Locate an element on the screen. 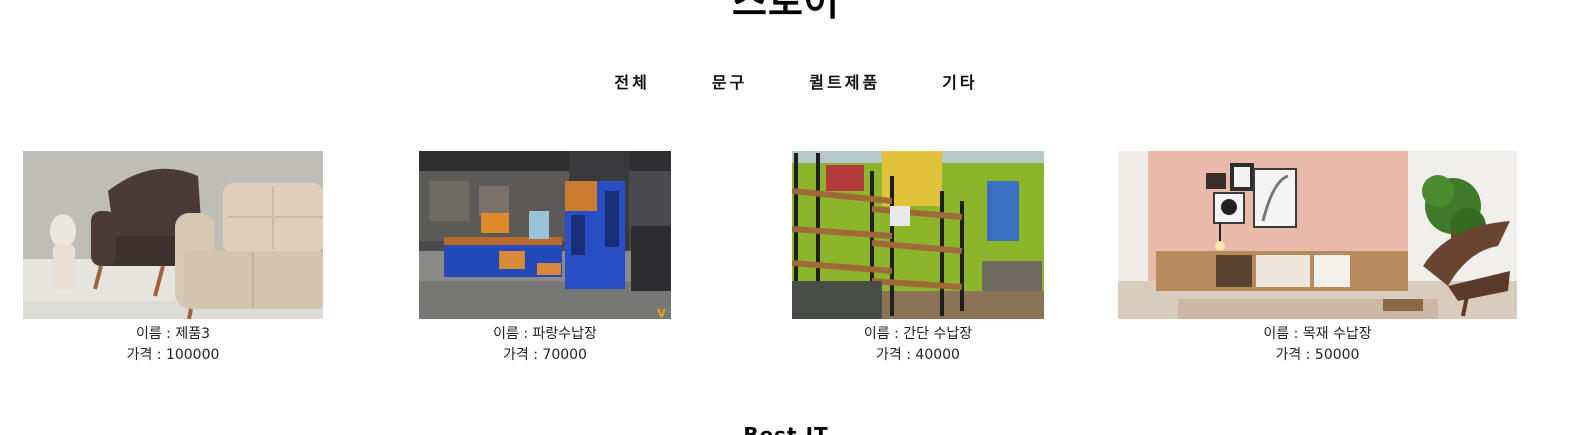 This screenshot has height=435, width=1572. product-price: 가격 : 70000 is located at coordinates (545, 355).